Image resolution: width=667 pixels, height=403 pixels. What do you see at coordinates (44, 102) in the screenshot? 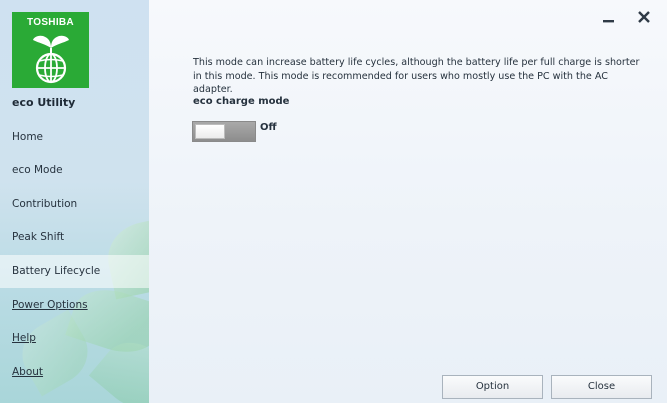
I see `app-title: eco Utility` at bounding box center [44, 102].